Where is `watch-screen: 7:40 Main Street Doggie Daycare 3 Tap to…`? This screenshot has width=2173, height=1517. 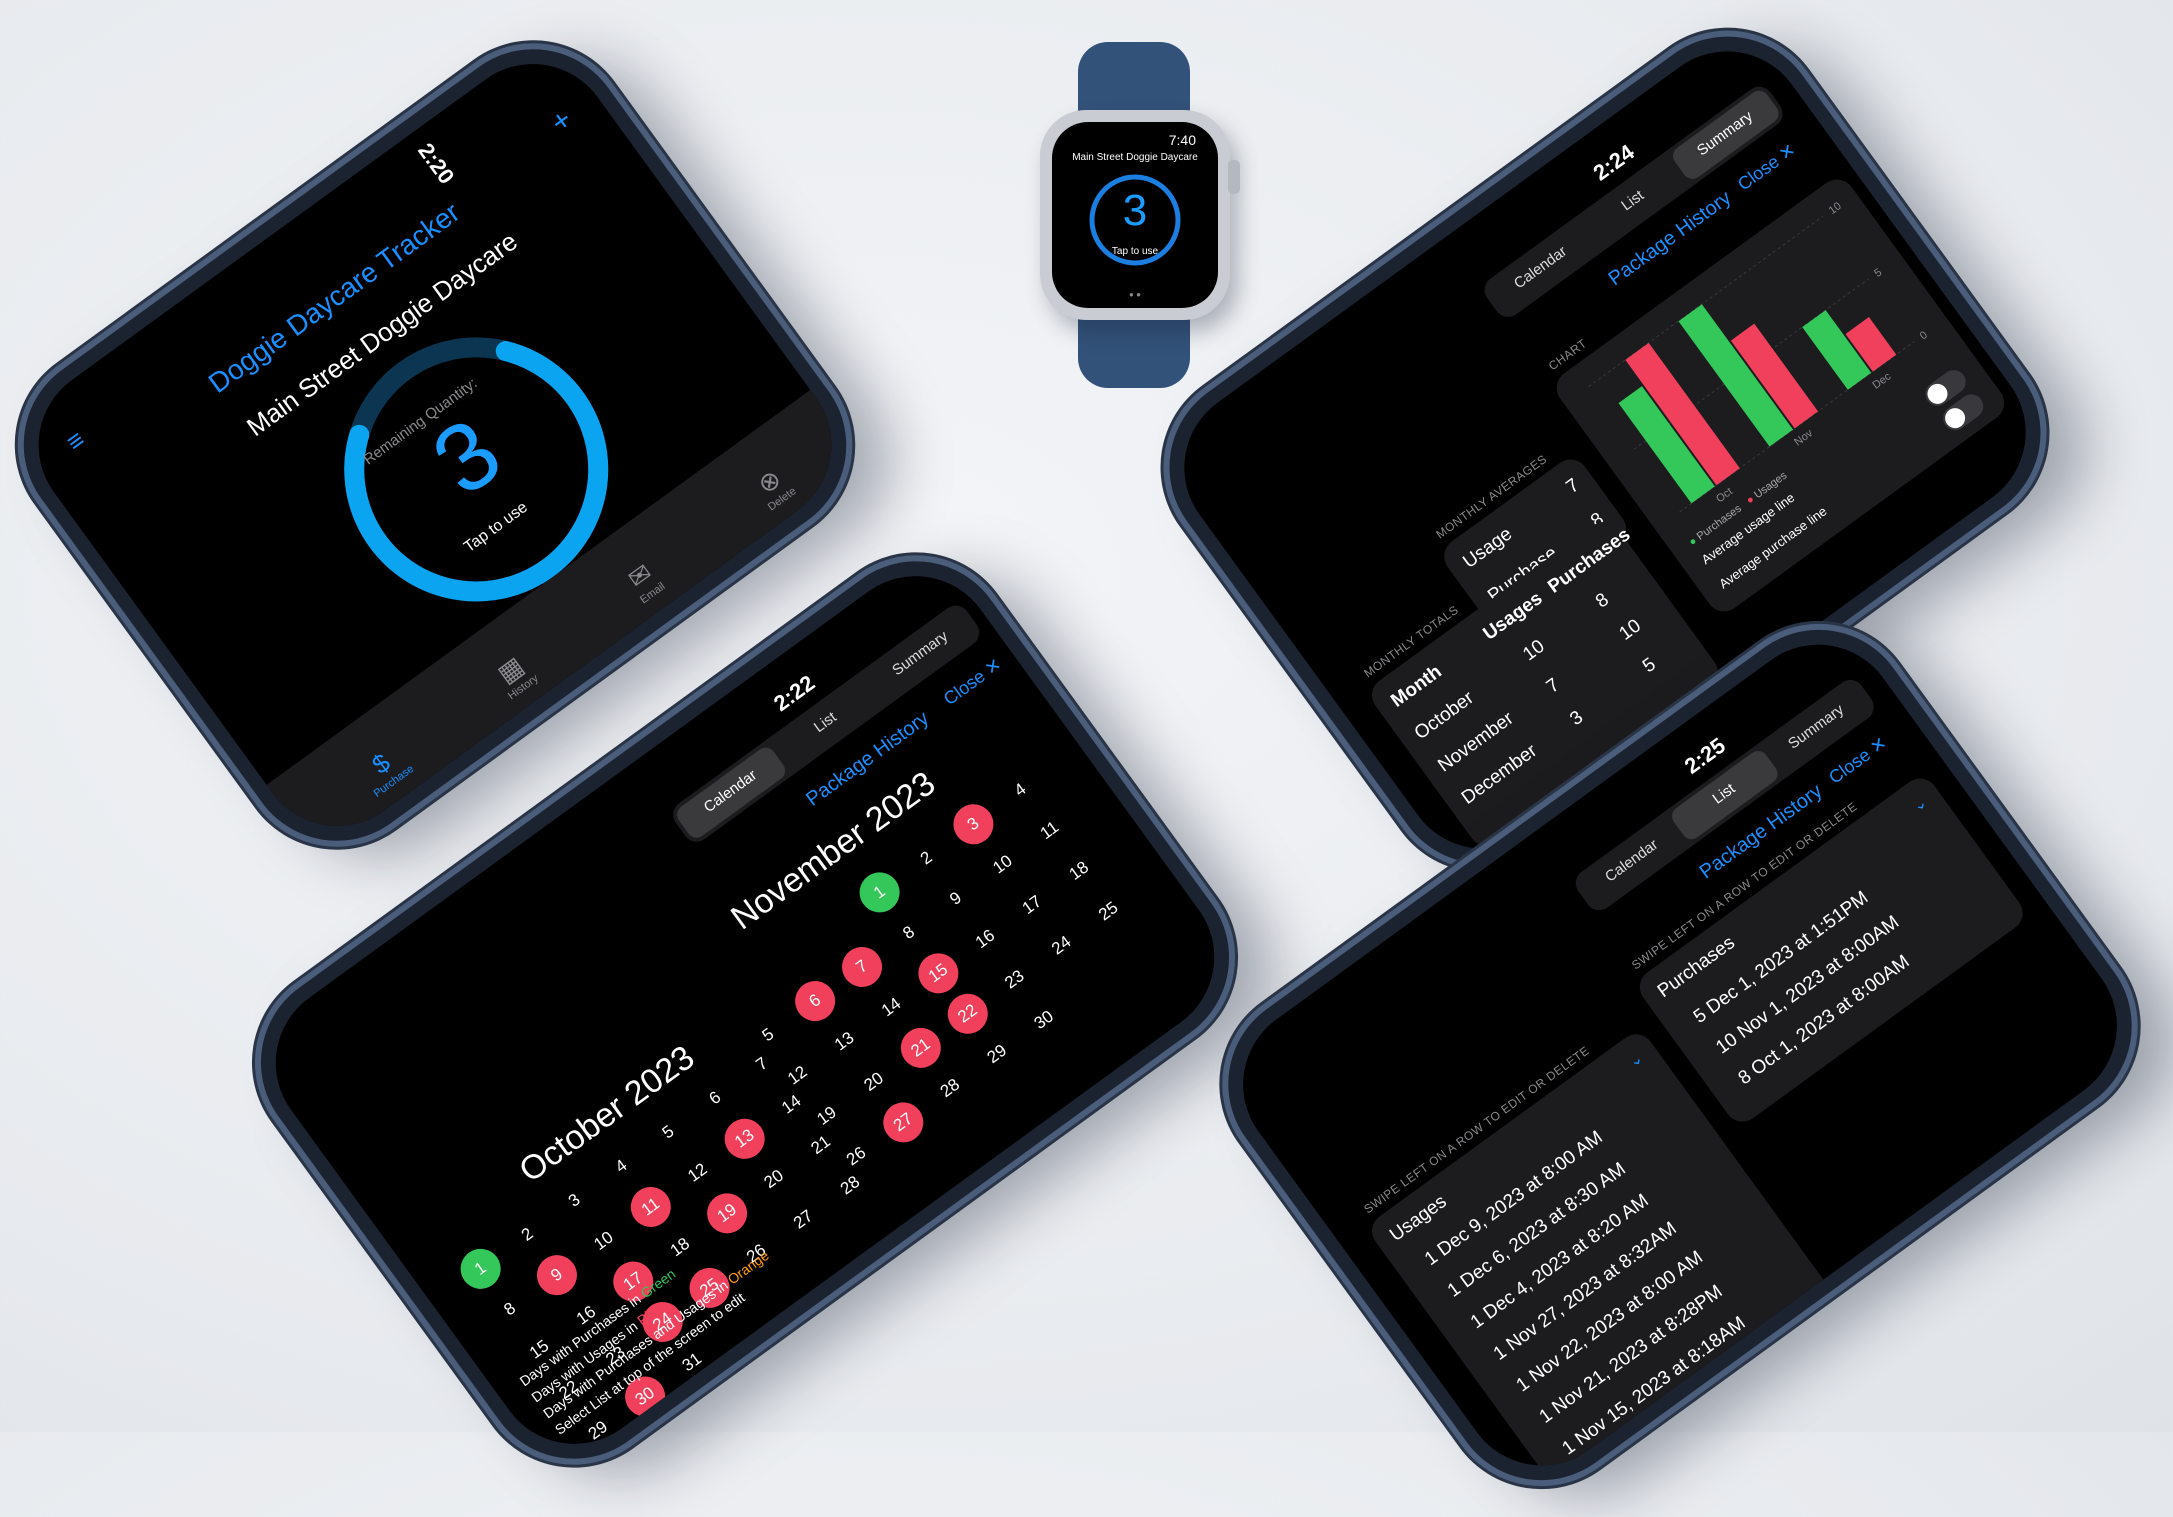 watch-screen: 7:40 Main Street Doggie Daycare 3 Tap to… is located at coordinates (1135, 215).